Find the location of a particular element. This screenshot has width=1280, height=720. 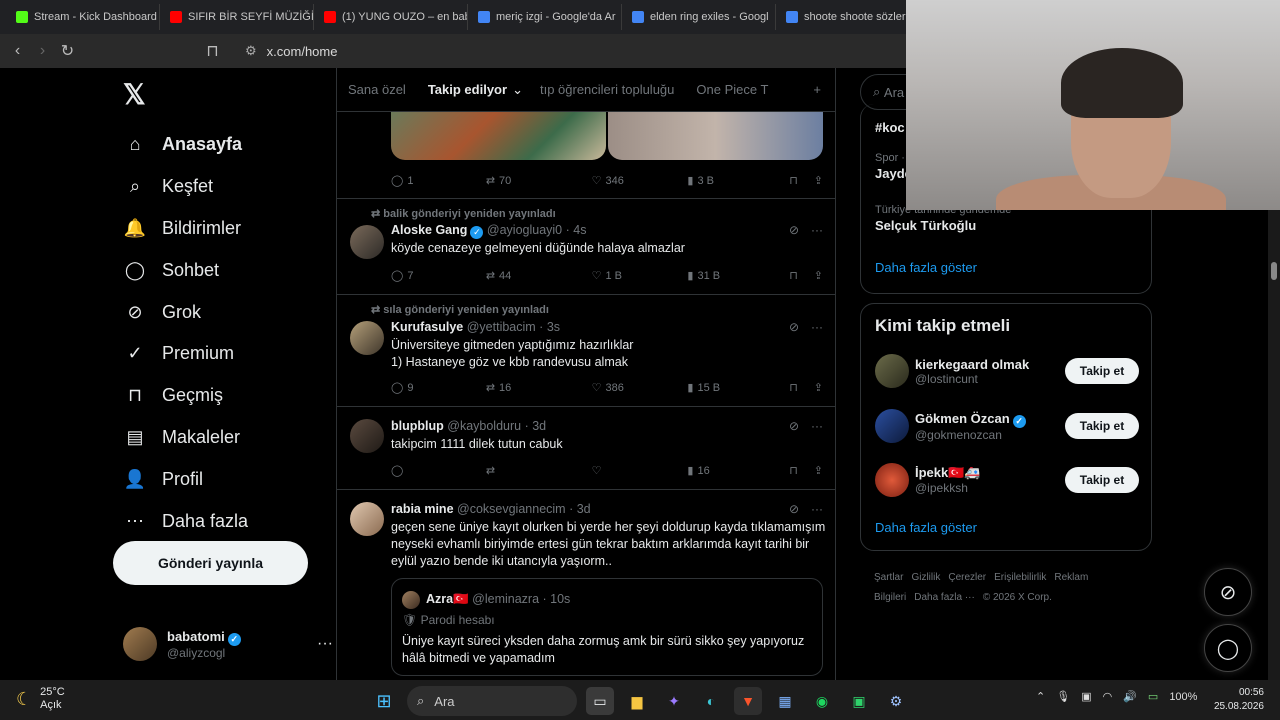

edge-icon: ◐ is located at coordinates (711, 701).